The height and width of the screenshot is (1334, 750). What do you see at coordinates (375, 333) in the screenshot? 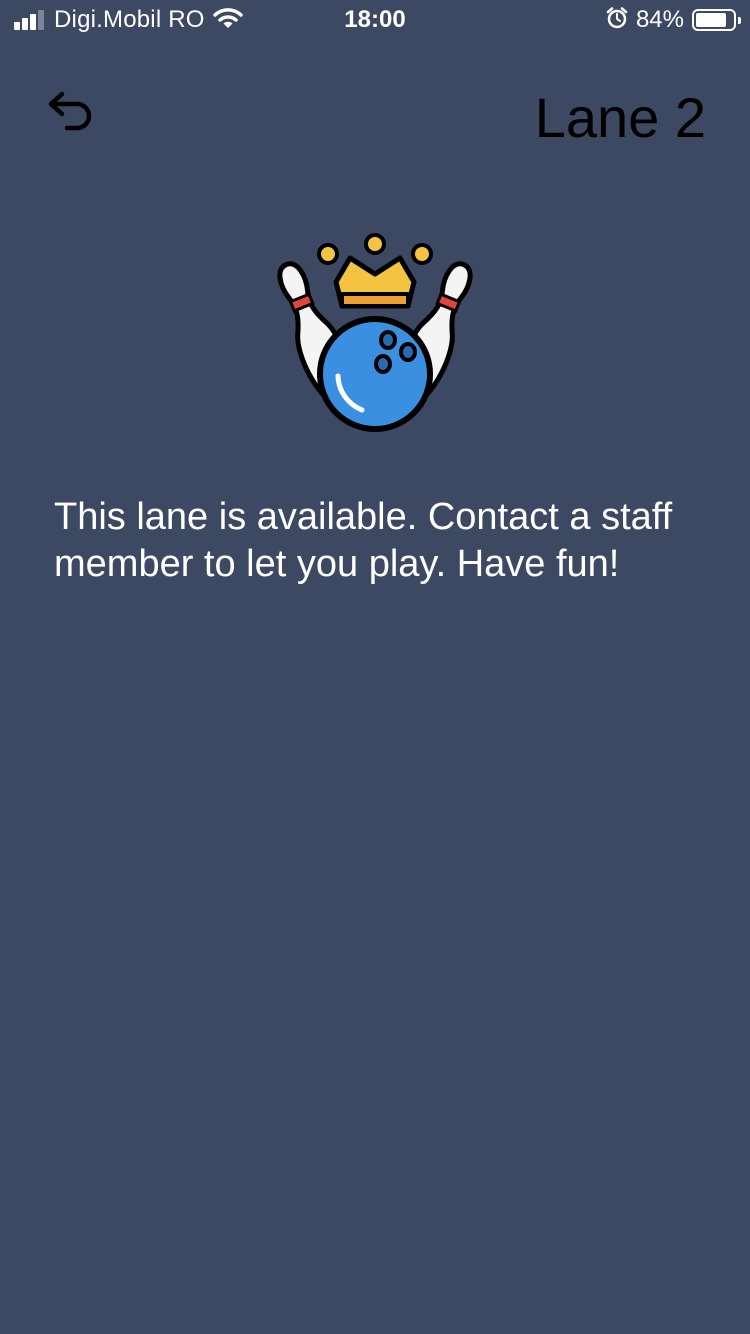
I see `bowling-crown-icon` at bounding box center [375, 333].